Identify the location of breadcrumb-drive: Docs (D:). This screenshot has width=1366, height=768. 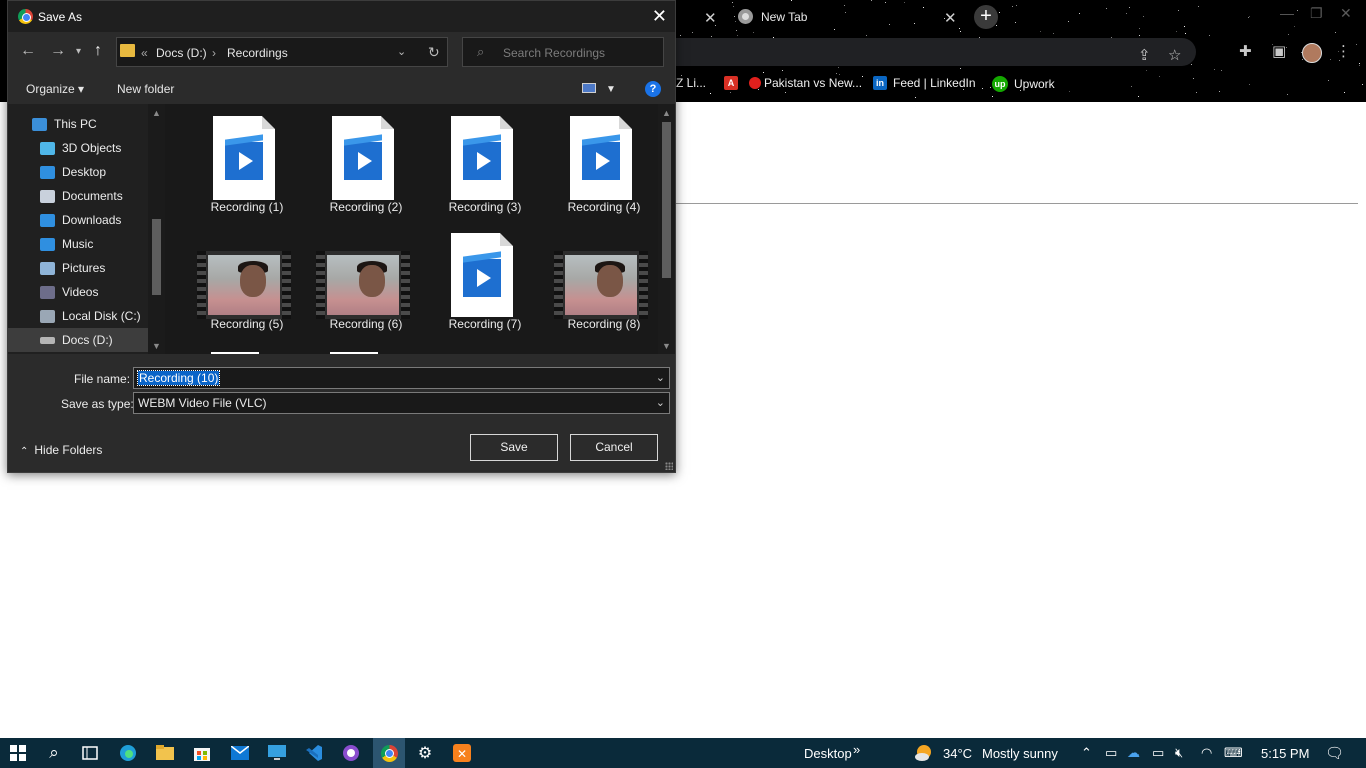
(181, 53).